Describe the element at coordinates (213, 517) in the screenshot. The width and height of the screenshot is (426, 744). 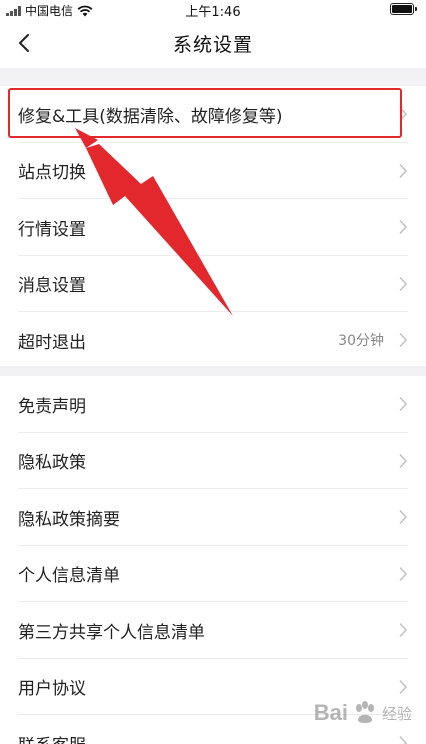
I see `setting-item-privacy-summary: 隐私政策摘要` at that location.